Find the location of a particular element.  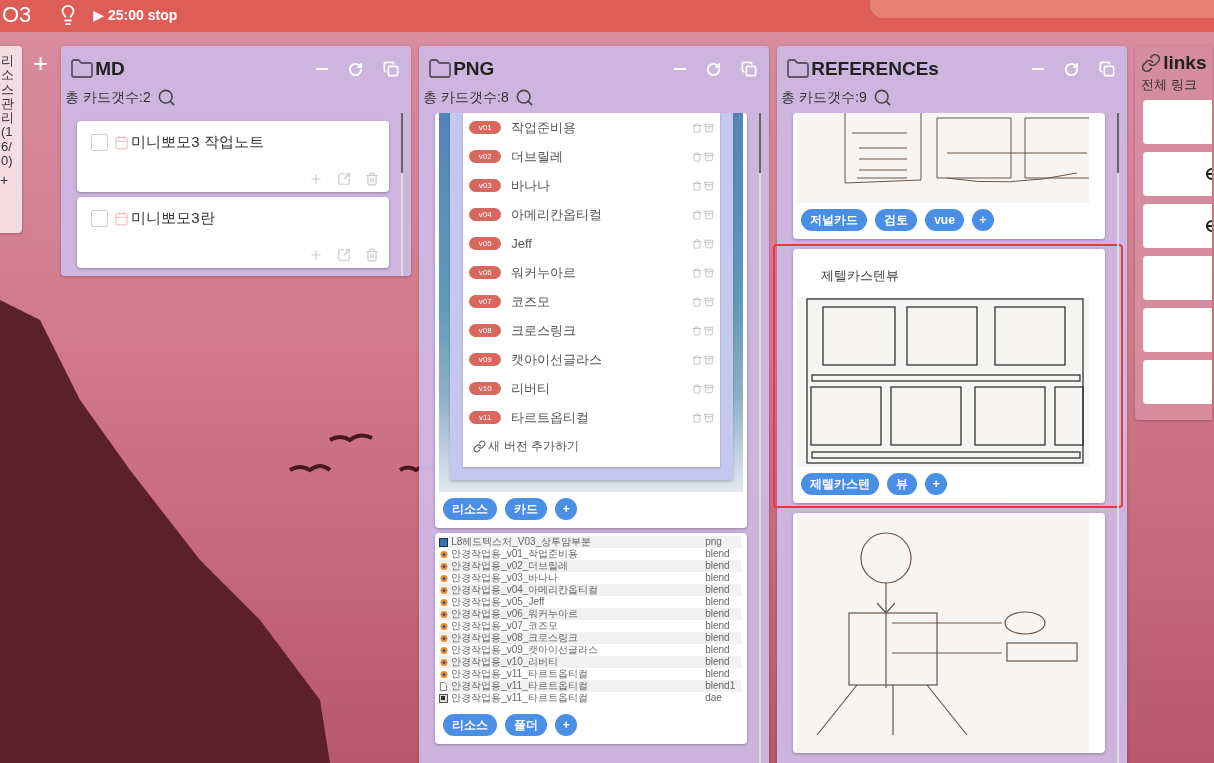

version-badge: v05 is located at coordinates (485, 243).